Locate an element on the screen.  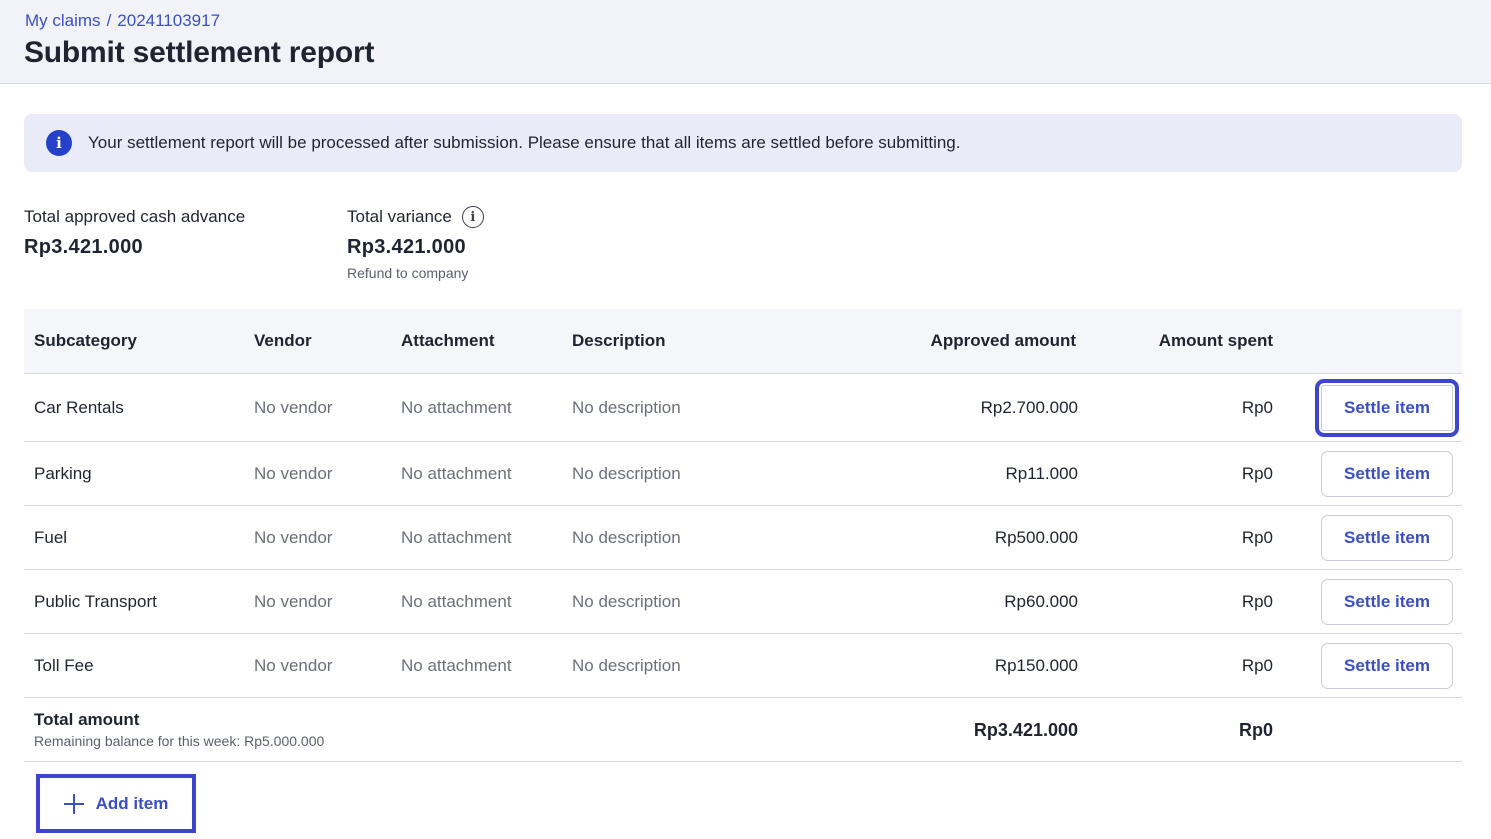
row-approved-amount: Rp2.700.000 is located at coordinates (1029, 407).